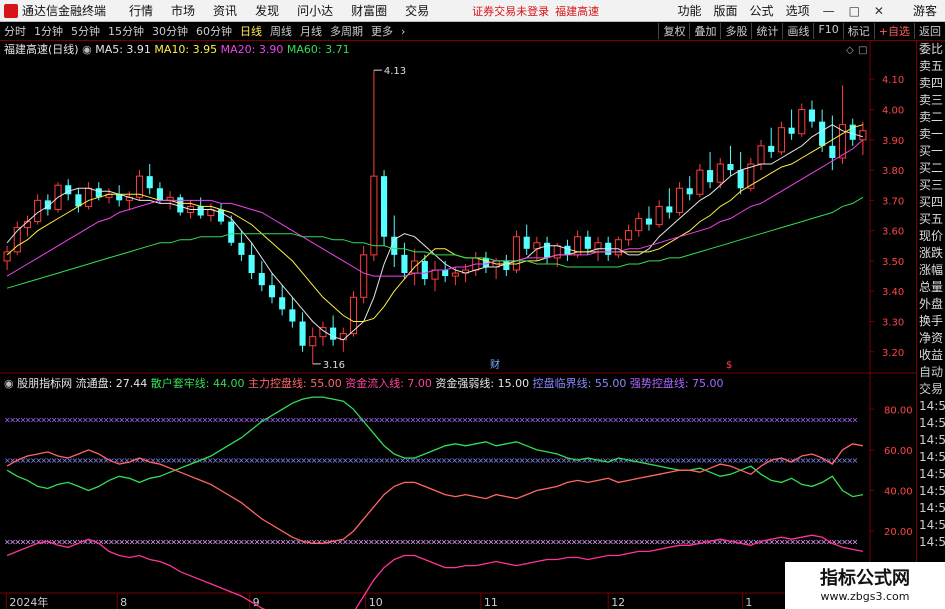  What do you see at coordinates (931, 406) in the screenshot?
I see `sidebar-item-21: 14:56` at bounding box center [931, 406].